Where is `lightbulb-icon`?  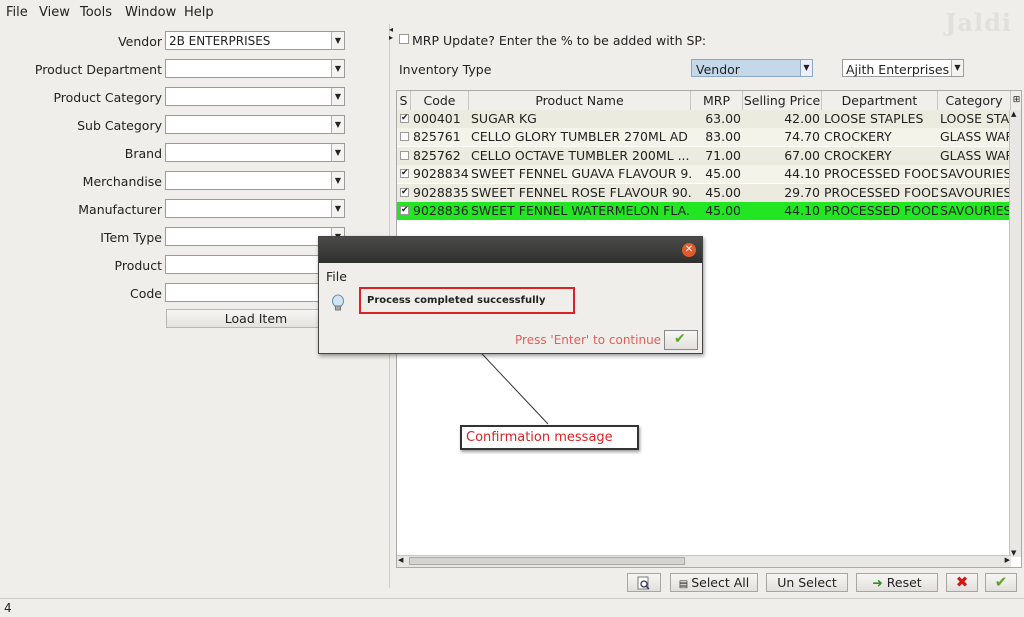 lightbulb-icon is located at coordinates (338, 302).